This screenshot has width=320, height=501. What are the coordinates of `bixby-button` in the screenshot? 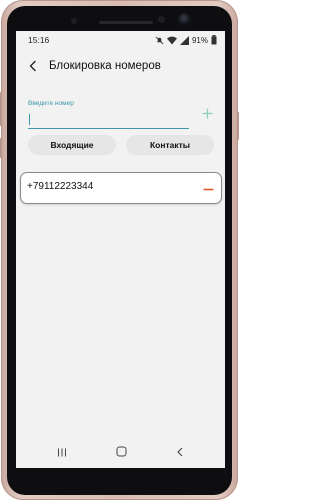 It's located at (1, 148).